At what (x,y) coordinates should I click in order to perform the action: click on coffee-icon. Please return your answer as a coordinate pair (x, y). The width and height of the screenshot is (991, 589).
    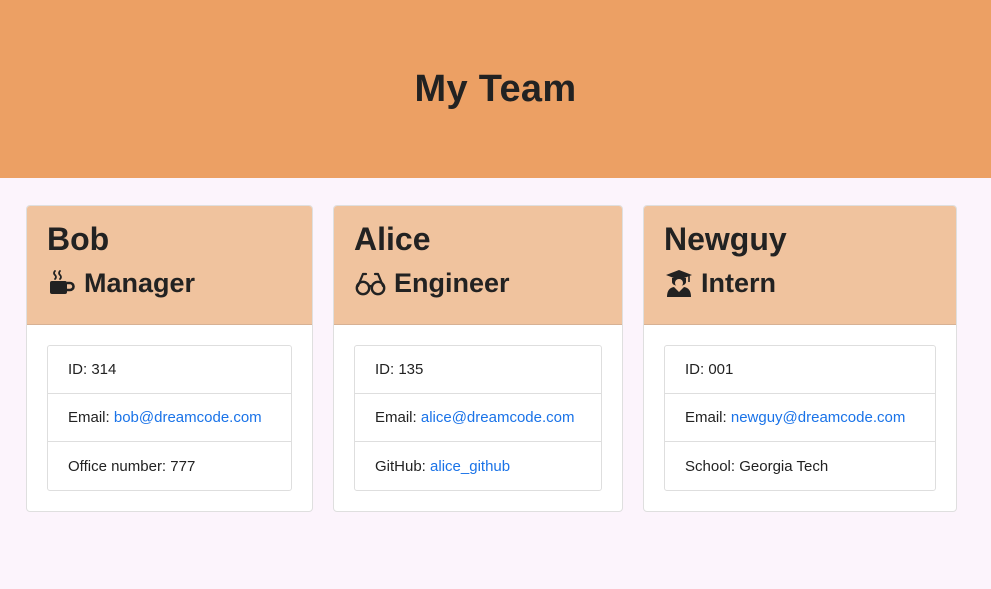
    Looking at the image, I should click on (62, 283).